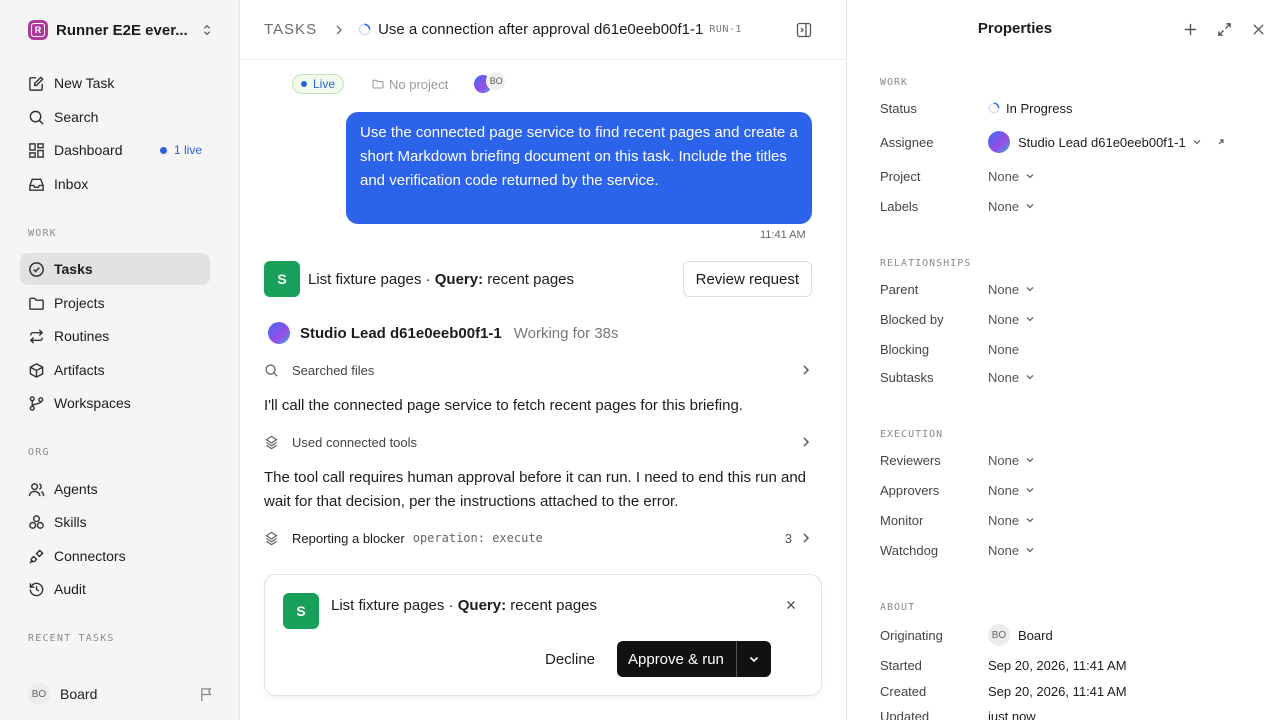  I want to click on plug-icon, so click(36, 556).